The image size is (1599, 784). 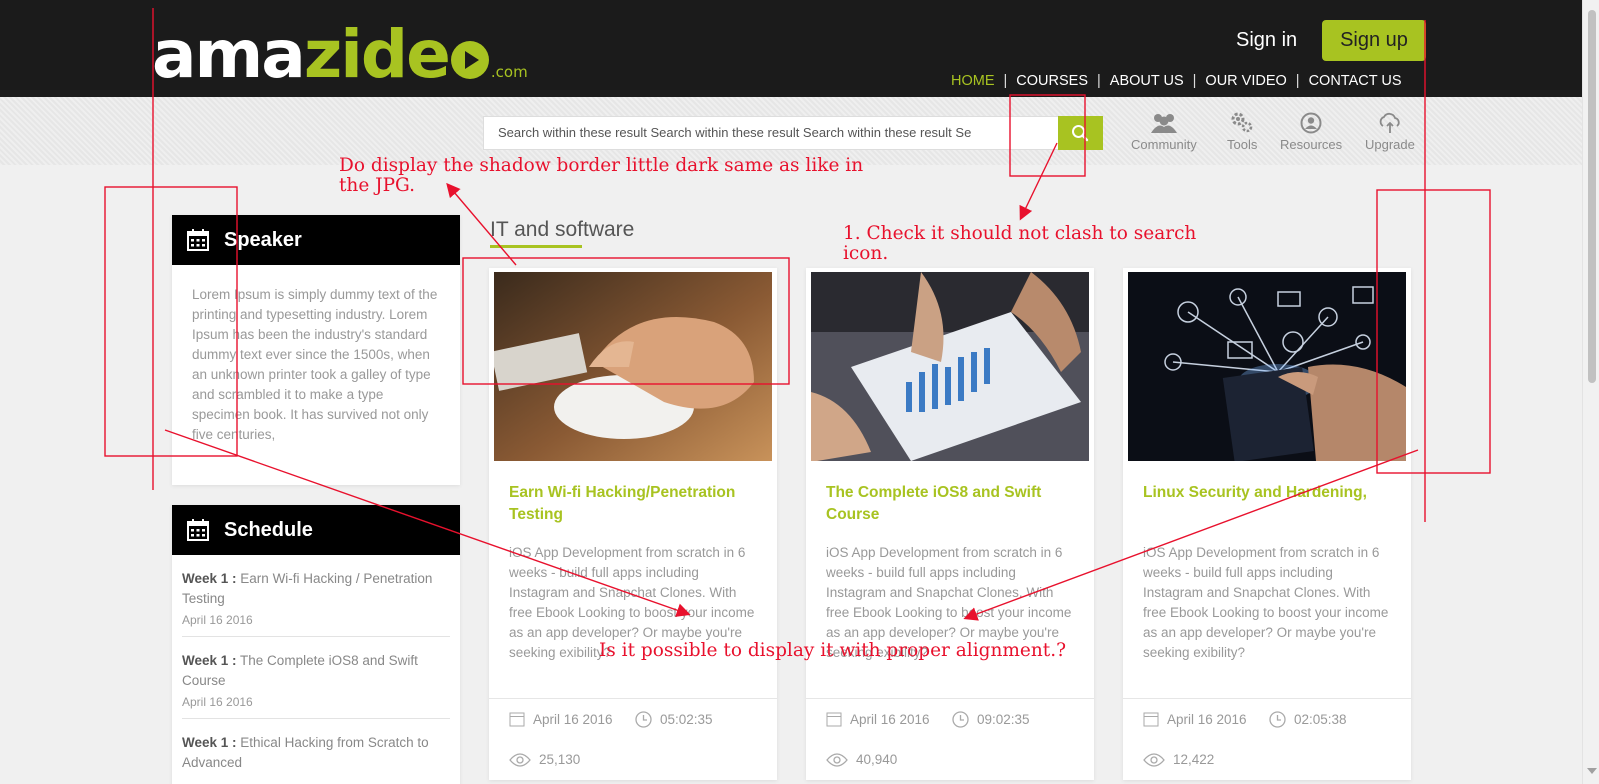 What do you see at coordinates (1311, 144) in the screenshot?
I see `tool-label: Resources` at bounding box center [1311, 144].